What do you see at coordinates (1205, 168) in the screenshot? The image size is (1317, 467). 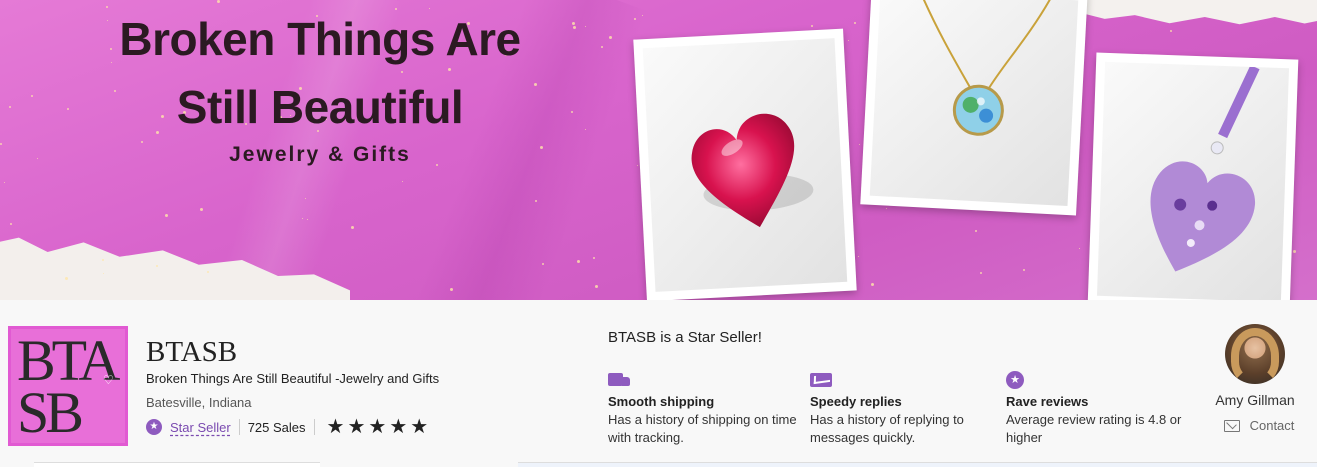 I see `purple-heart-image` at bounding box center [1205, 168].